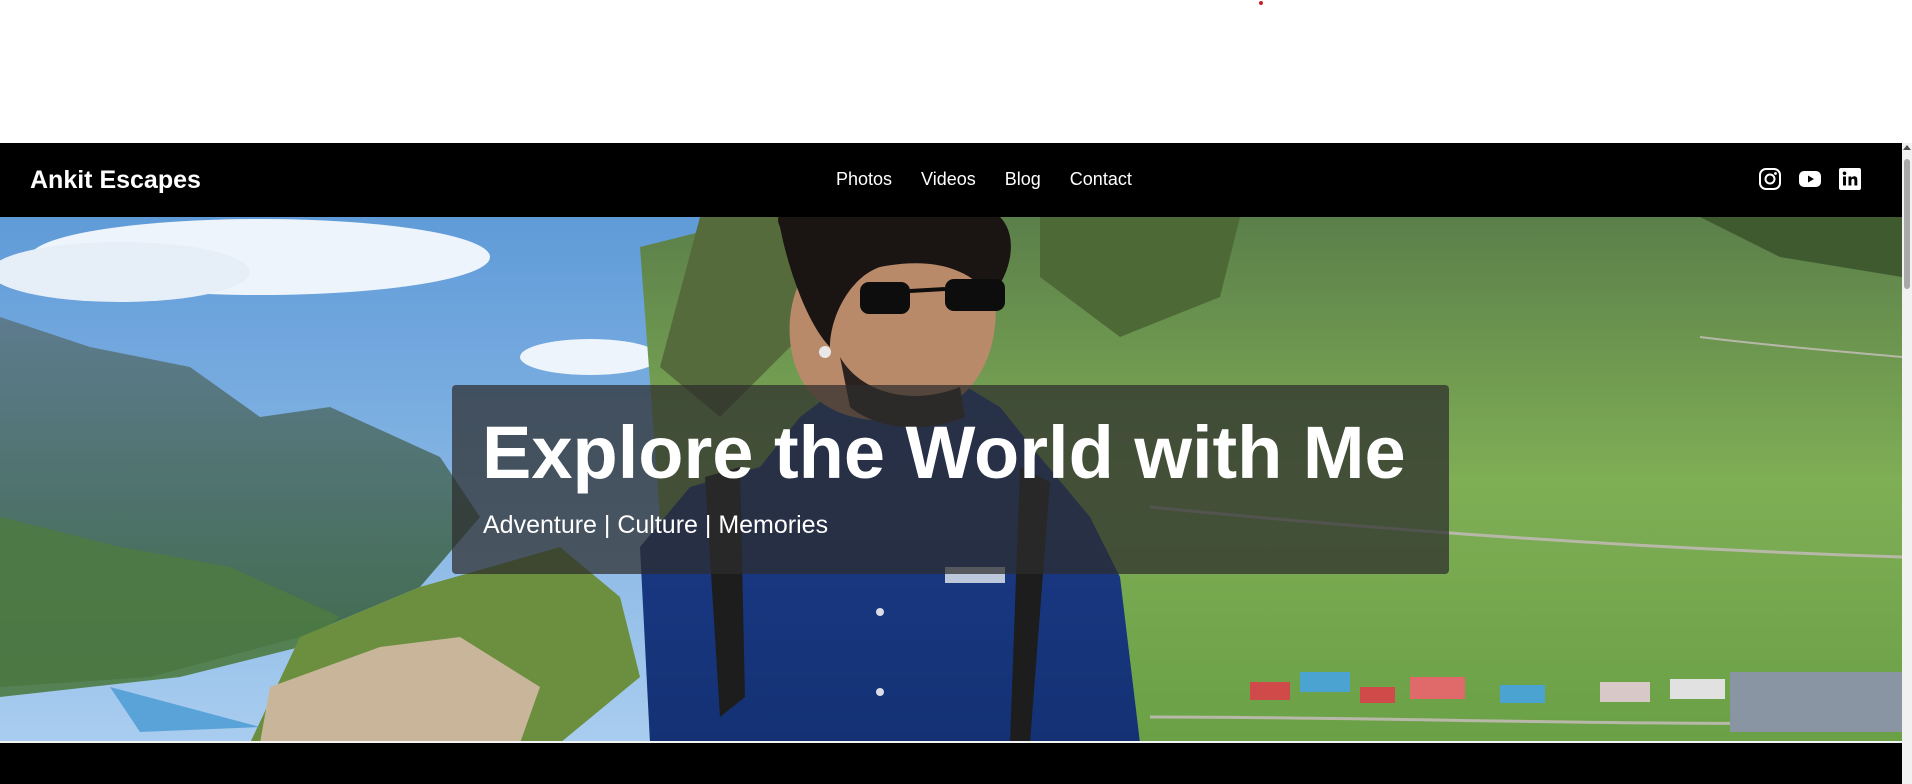 The height and width of the screenshot is (784, 1912). I want to click on nav-link-blog: Blog, so click(1023, 179).